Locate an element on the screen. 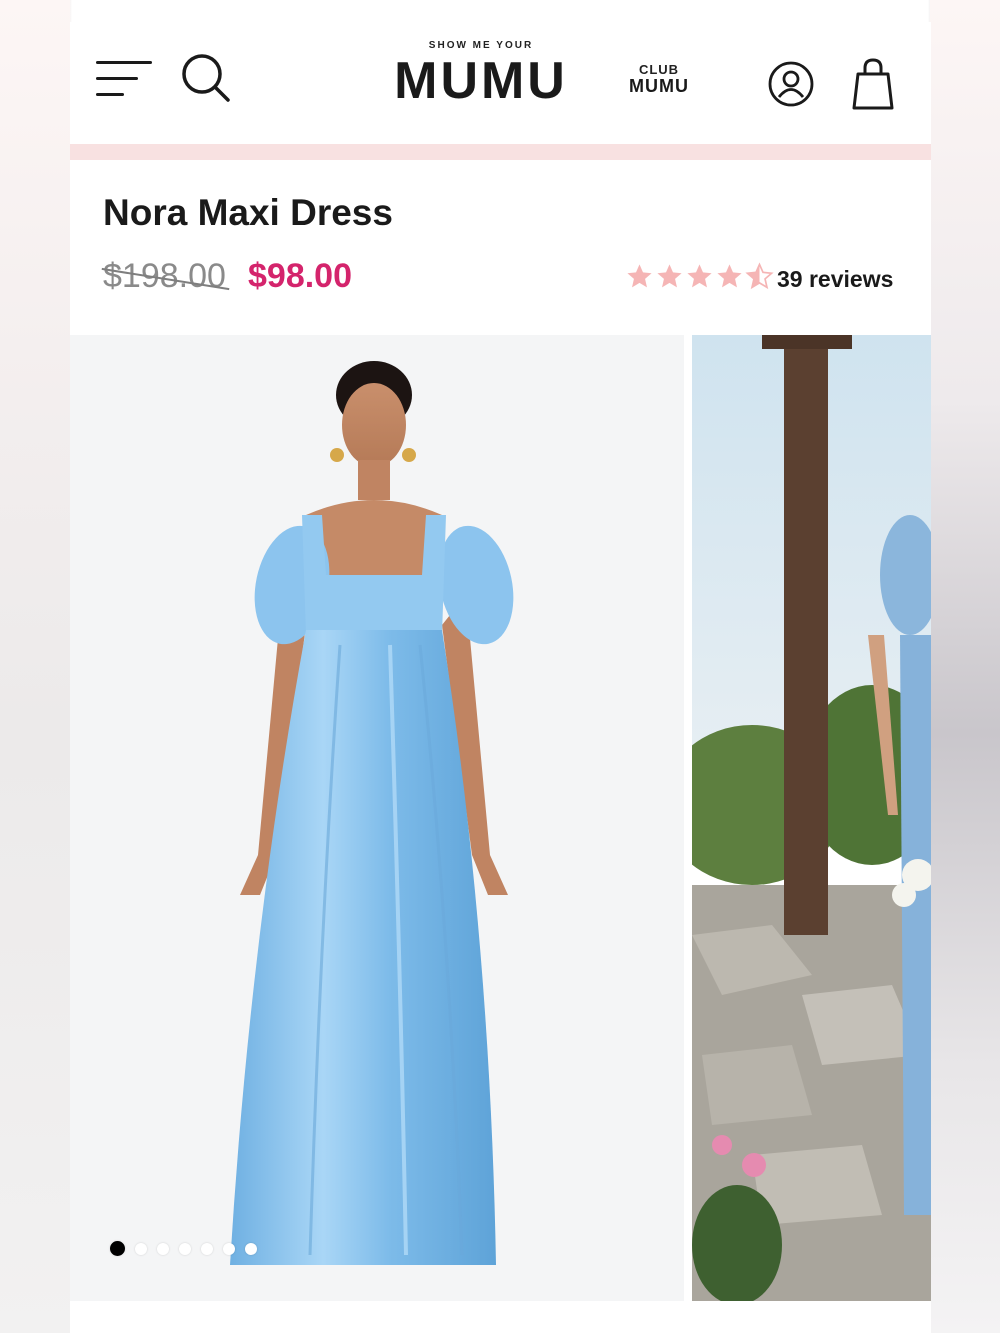 This screenshot has width=1000, height=1333. star-half-icon is located at coordinates (759, 276).